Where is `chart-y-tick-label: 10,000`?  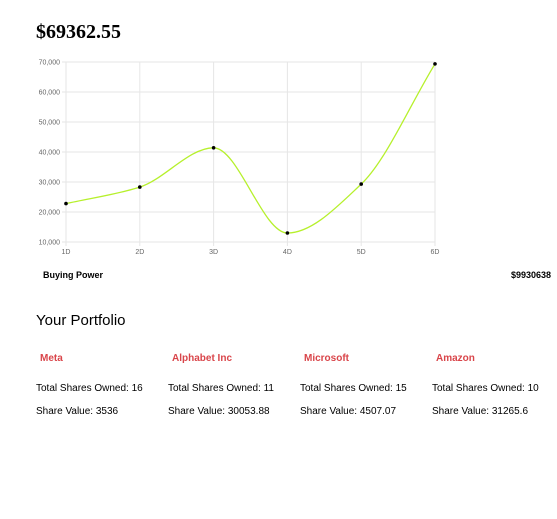
chart-y-tick-label: 10,000 is located at coordinates (50, 243).